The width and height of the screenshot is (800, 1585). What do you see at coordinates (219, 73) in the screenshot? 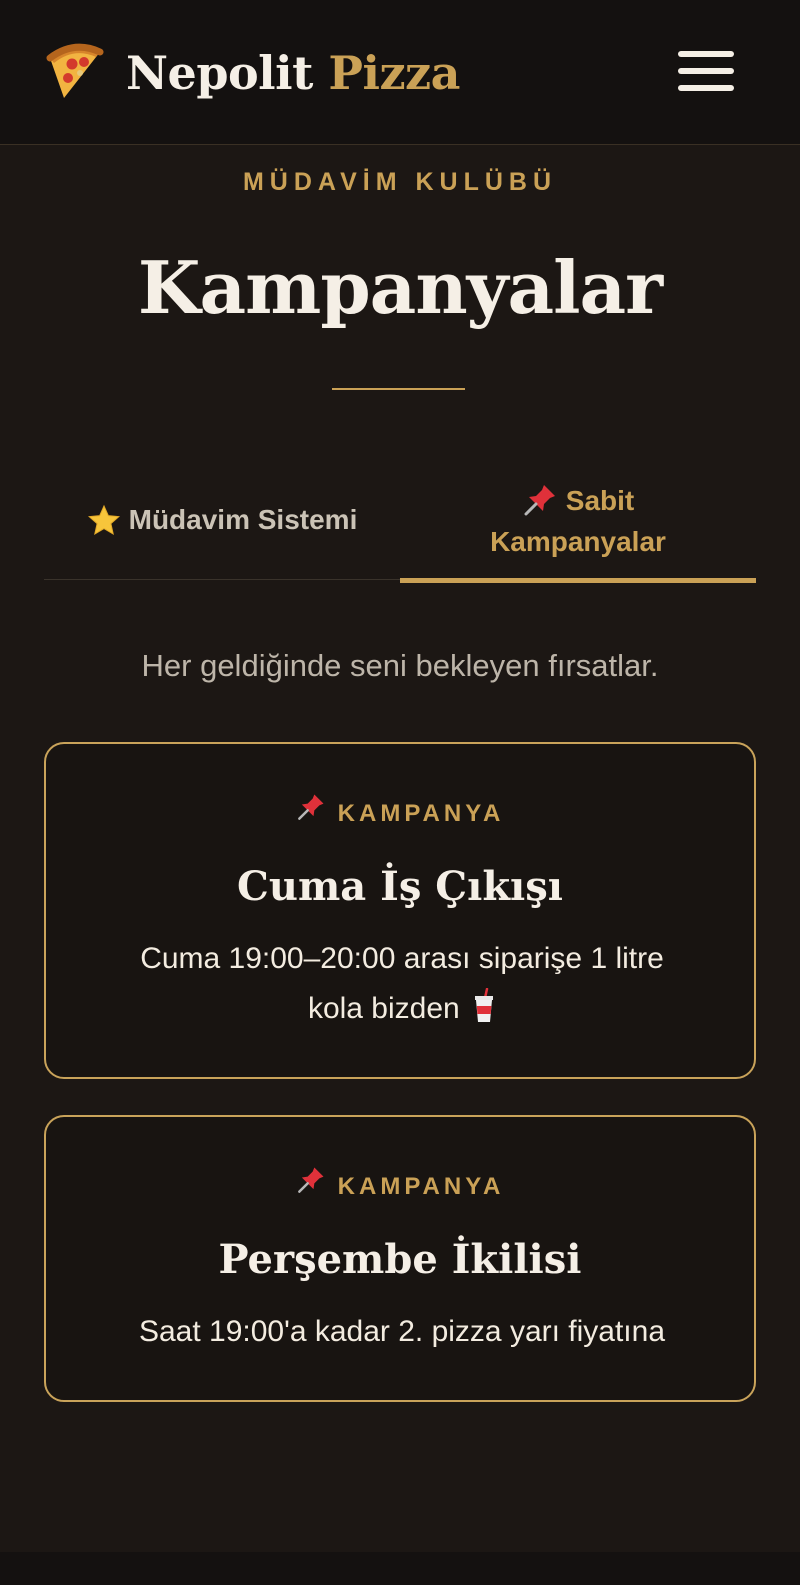
I see `brand-word-1: Nepolit` at bounding box center [219, 73].